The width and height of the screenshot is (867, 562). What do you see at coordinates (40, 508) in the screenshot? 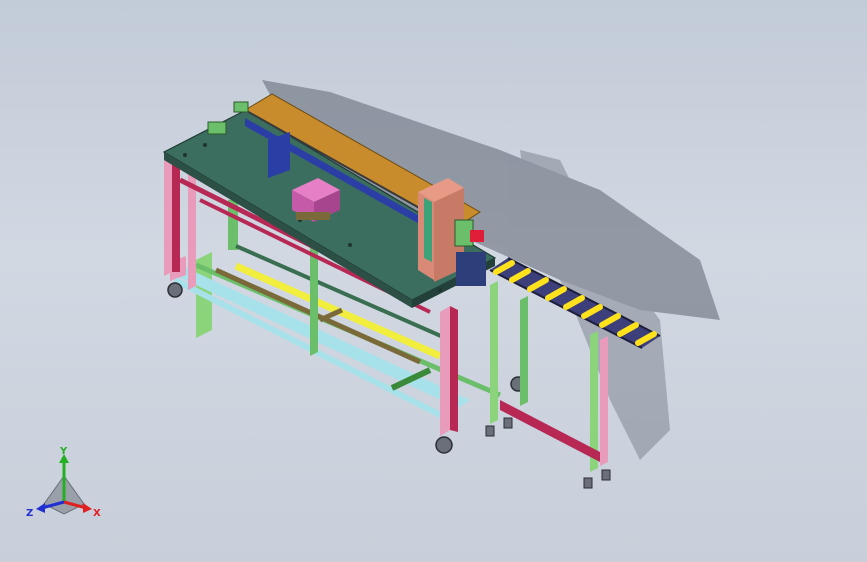
I see `z-axis-arrow` at bounding box center [40, 508].